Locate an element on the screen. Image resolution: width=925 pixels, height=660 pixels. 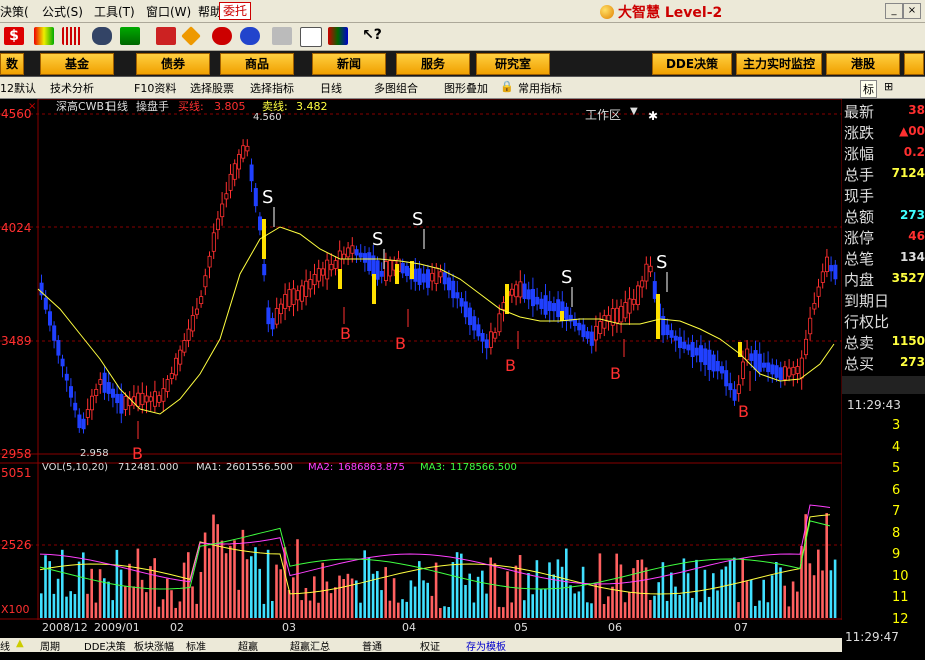
menu-formula: 公式(S) is located at coordinates (62, 11).